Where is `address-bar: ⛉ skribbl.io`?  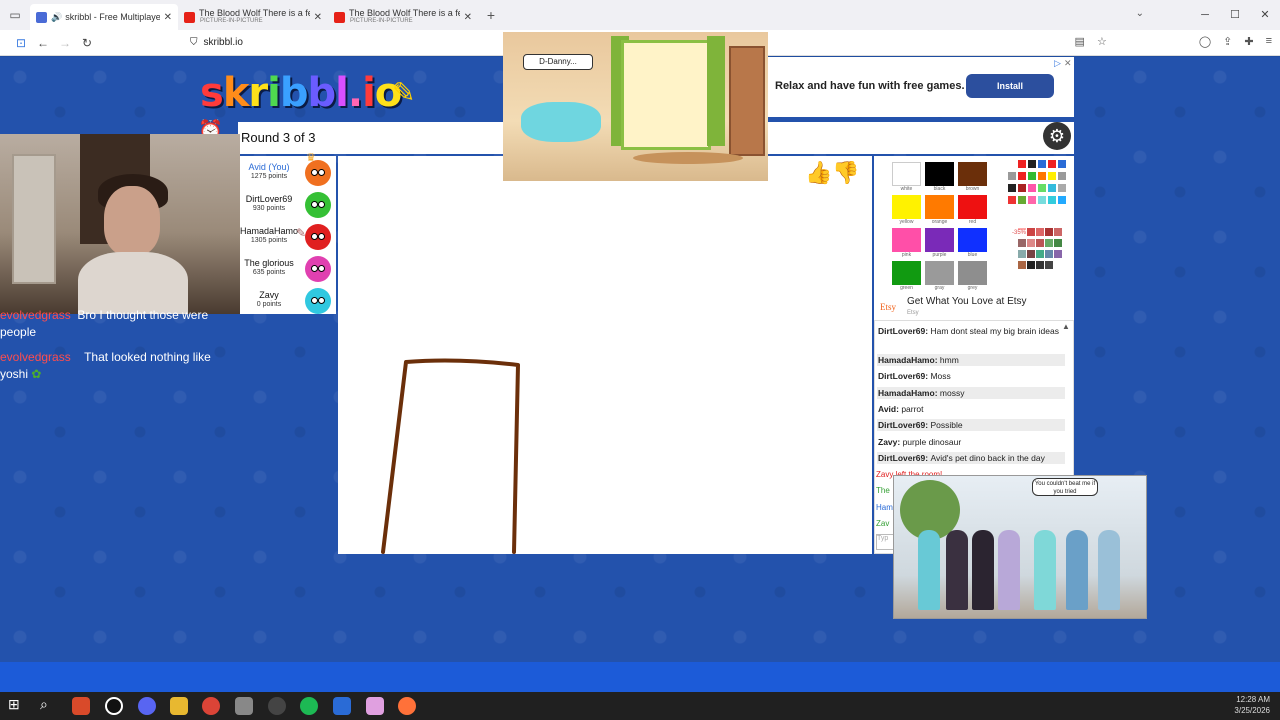
address-bar: ⛉ skribbl.io is located at coordinates (216, 42).